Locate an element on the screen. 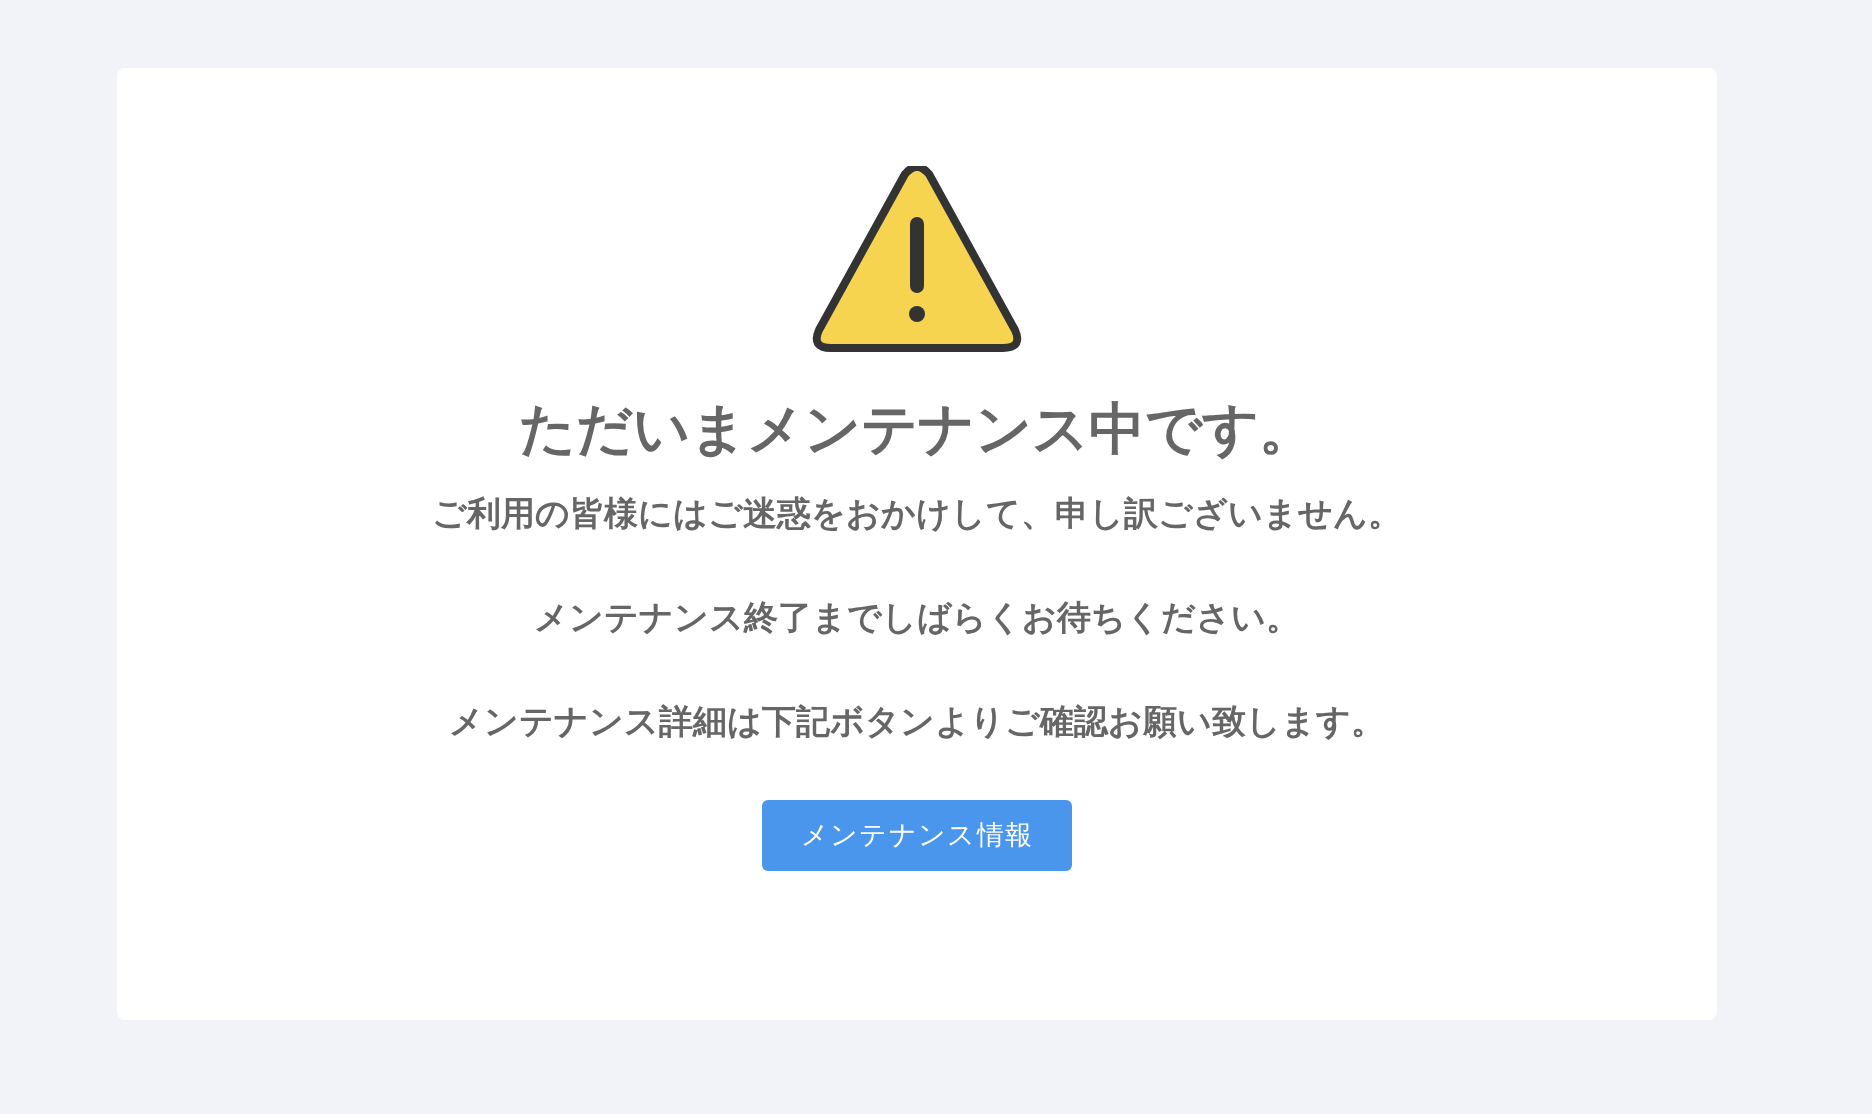 The height and width of the screenshot is (1114, 1872). warning-icon is located at coordinates (917, 260).